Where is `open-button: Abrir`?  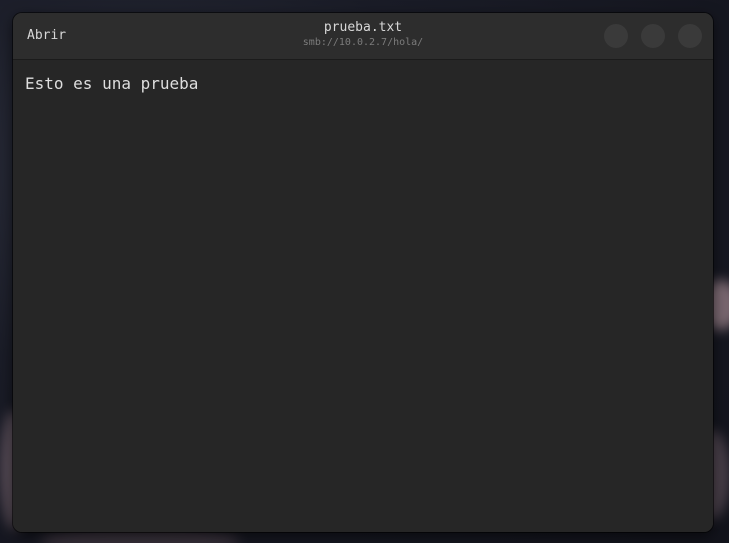 open-button: Abrir is located at coordinates (46, 36).